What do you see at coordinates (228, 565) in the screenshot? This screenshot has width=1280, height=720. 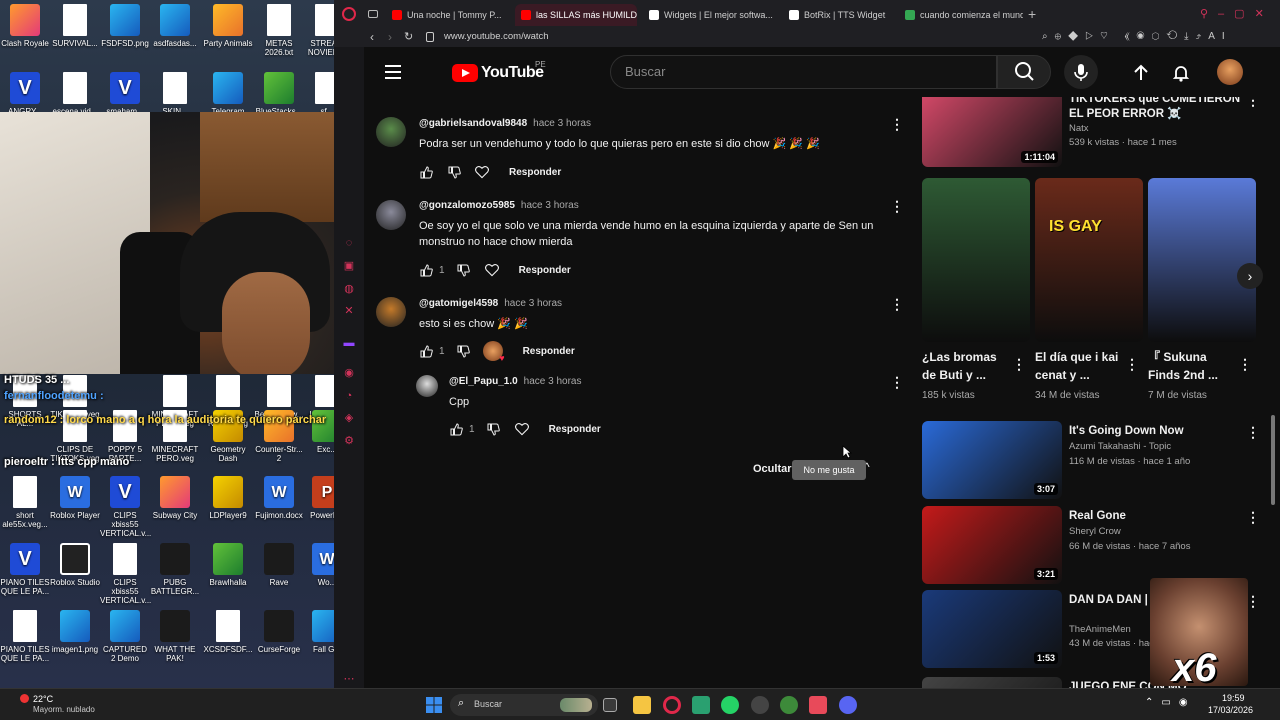 I see `desktop-icon: Brawlhalla` at bounding box center [228, 565].